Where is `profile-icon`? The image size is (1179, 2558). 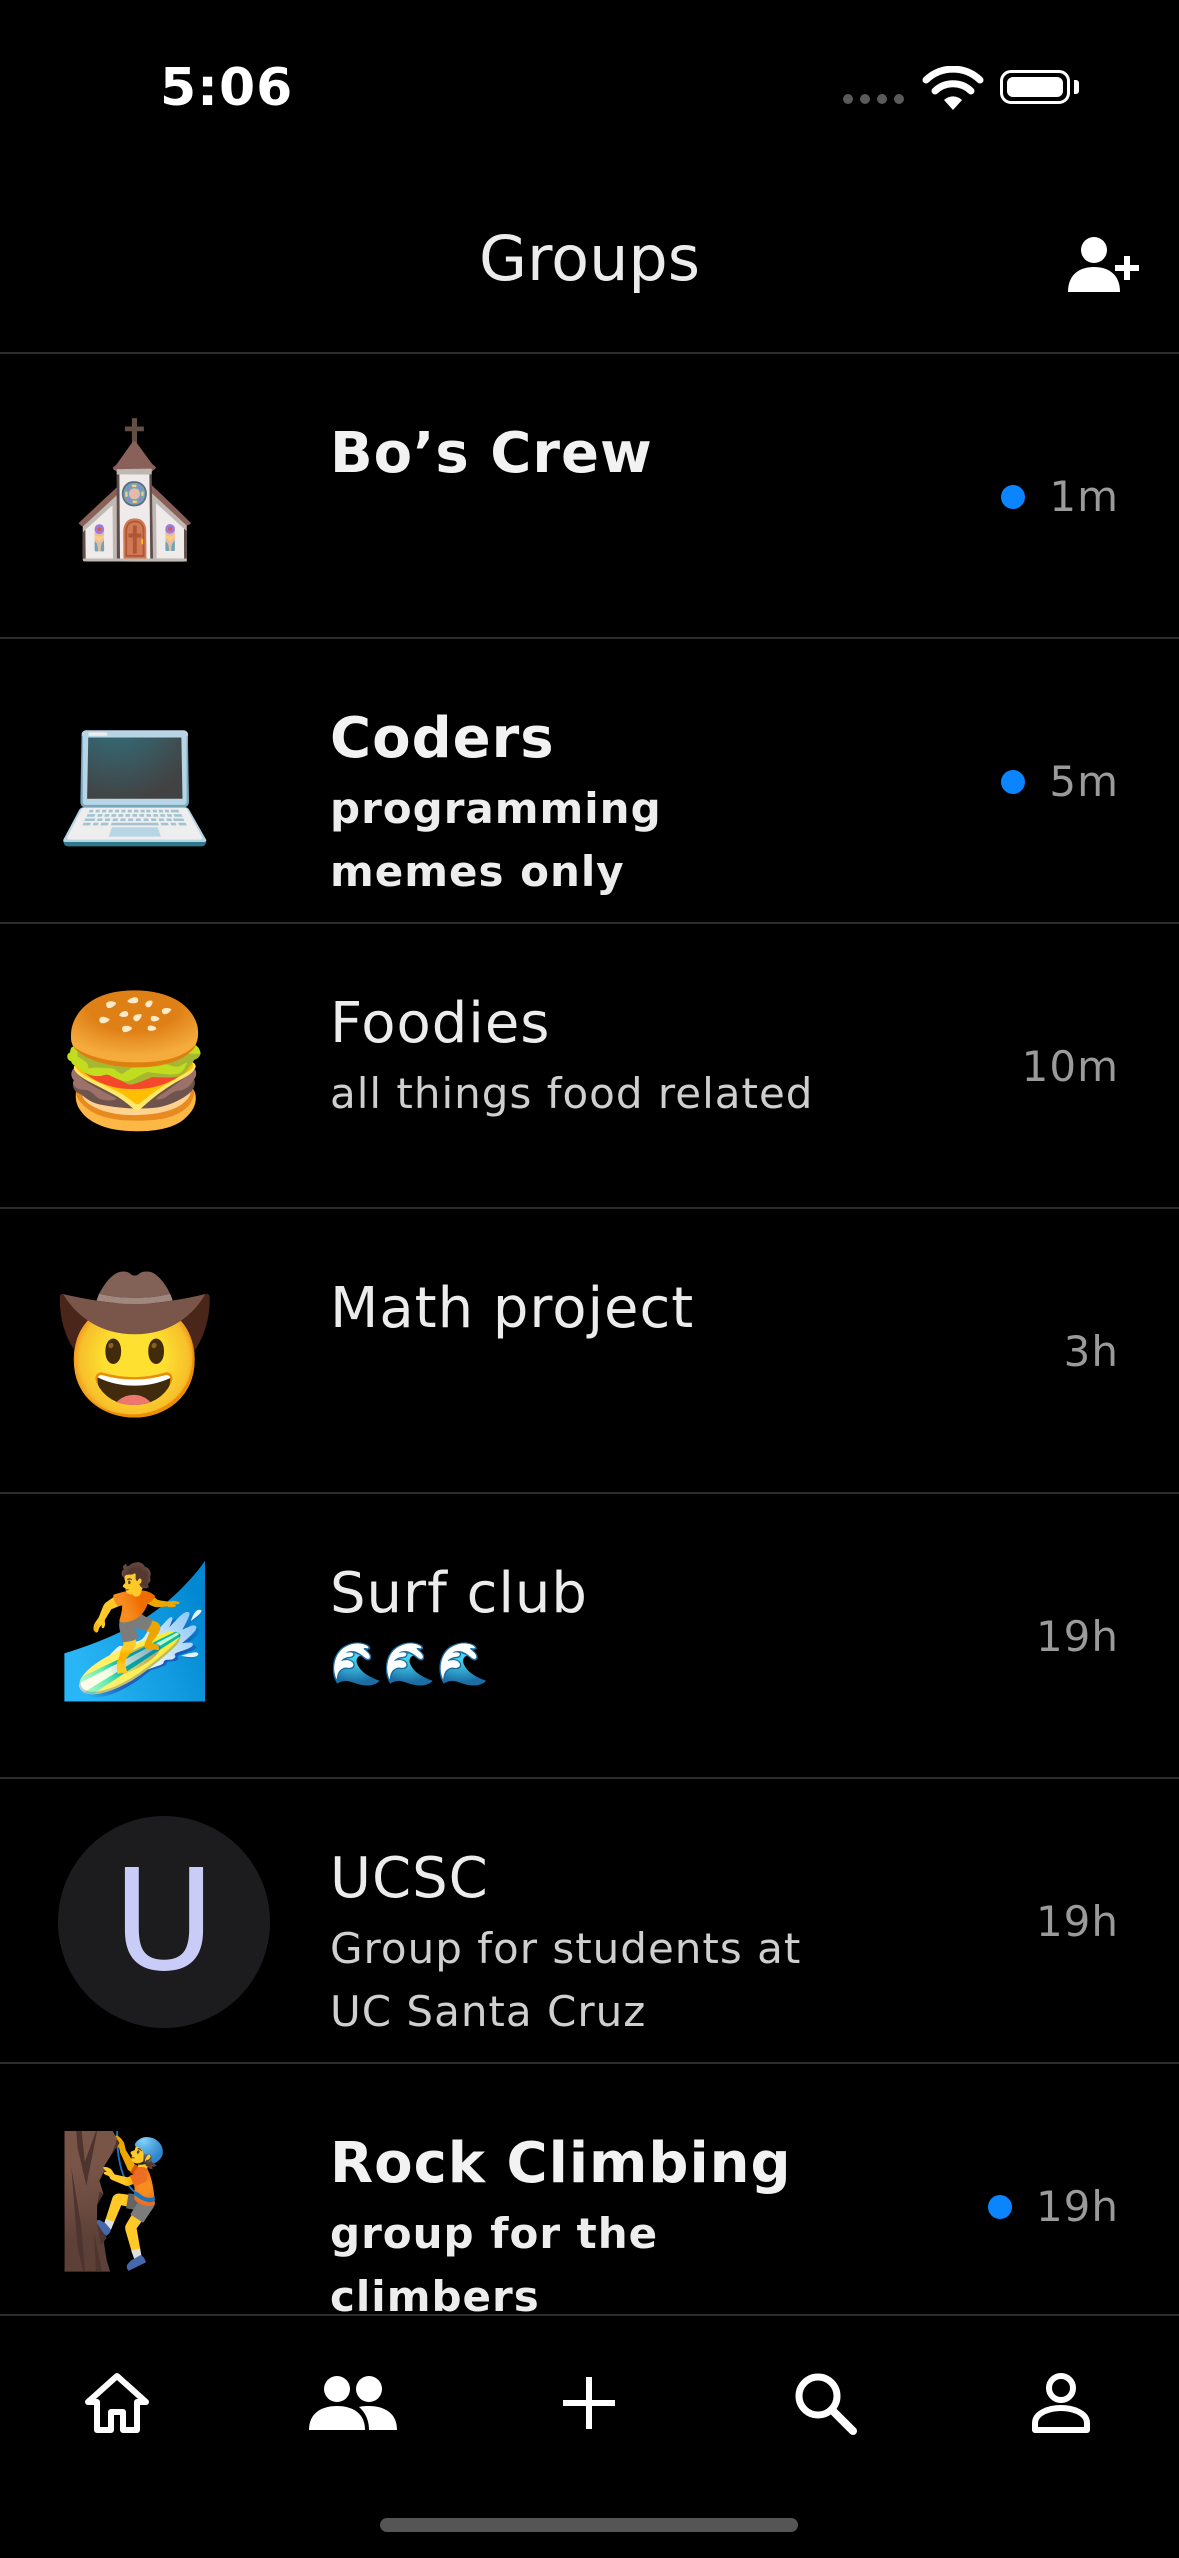 profile-icon is located at coordinates (1061, 2403).